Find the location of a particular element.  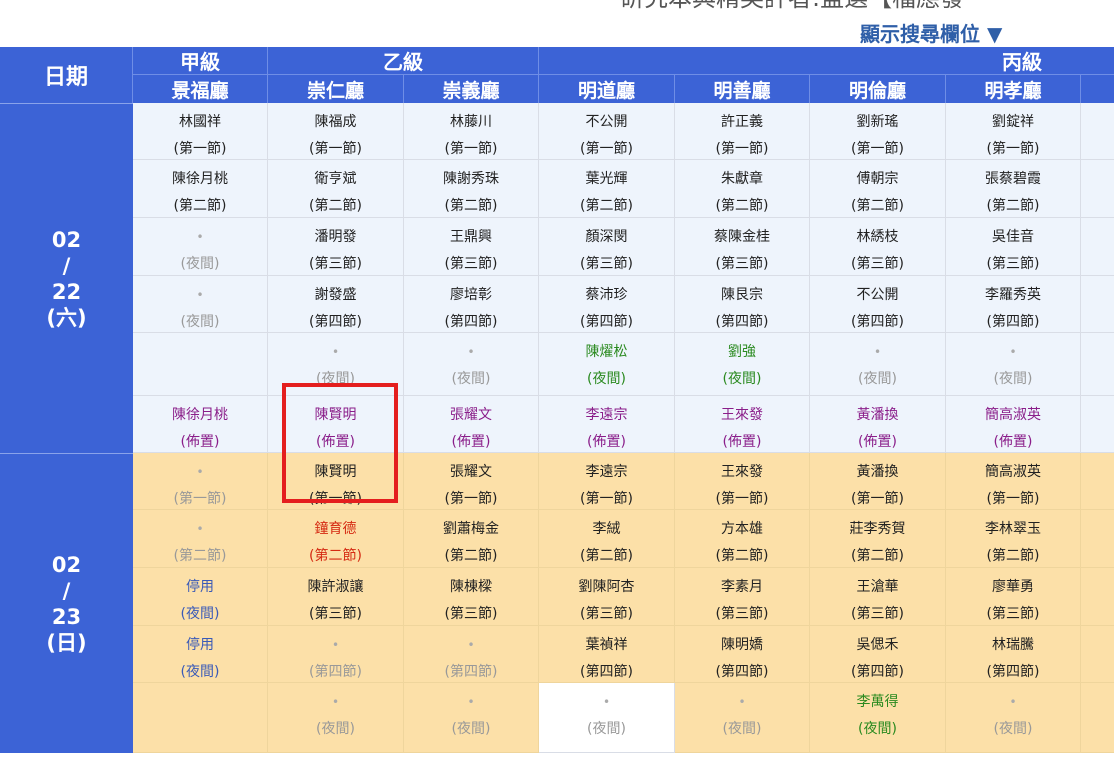

person-name: 陳福成 is located at coordinates (336, 122).